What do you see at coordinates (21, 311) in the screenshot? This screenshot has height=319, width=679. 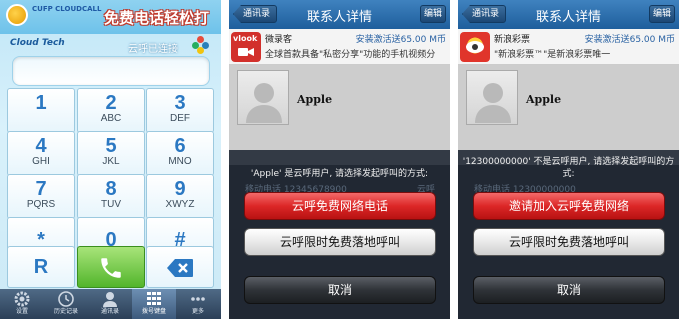 I see `tab-label: 设置` at bounding box center [21, 311].